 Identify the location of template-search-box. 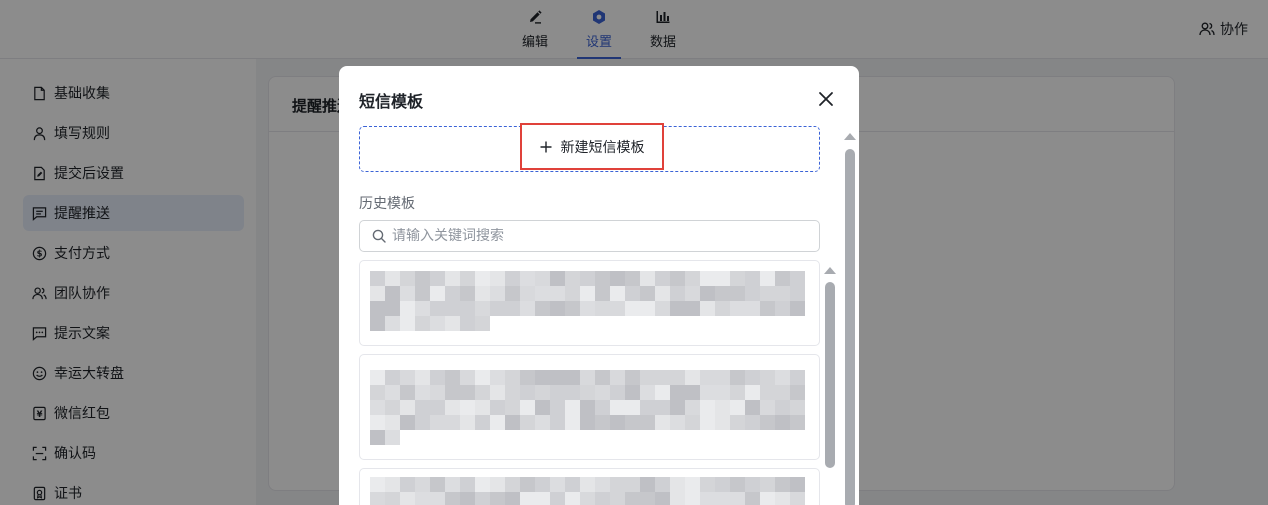
(589, 236).